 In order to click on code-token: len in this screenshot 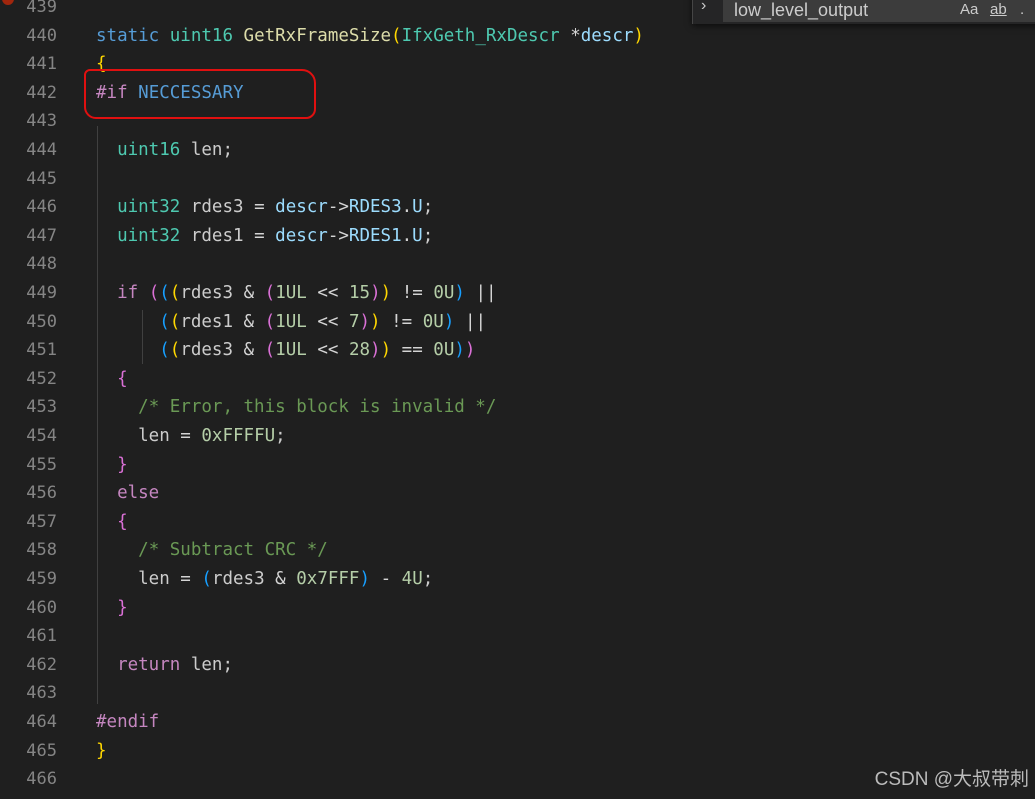, I will do `click(138, 579)`.